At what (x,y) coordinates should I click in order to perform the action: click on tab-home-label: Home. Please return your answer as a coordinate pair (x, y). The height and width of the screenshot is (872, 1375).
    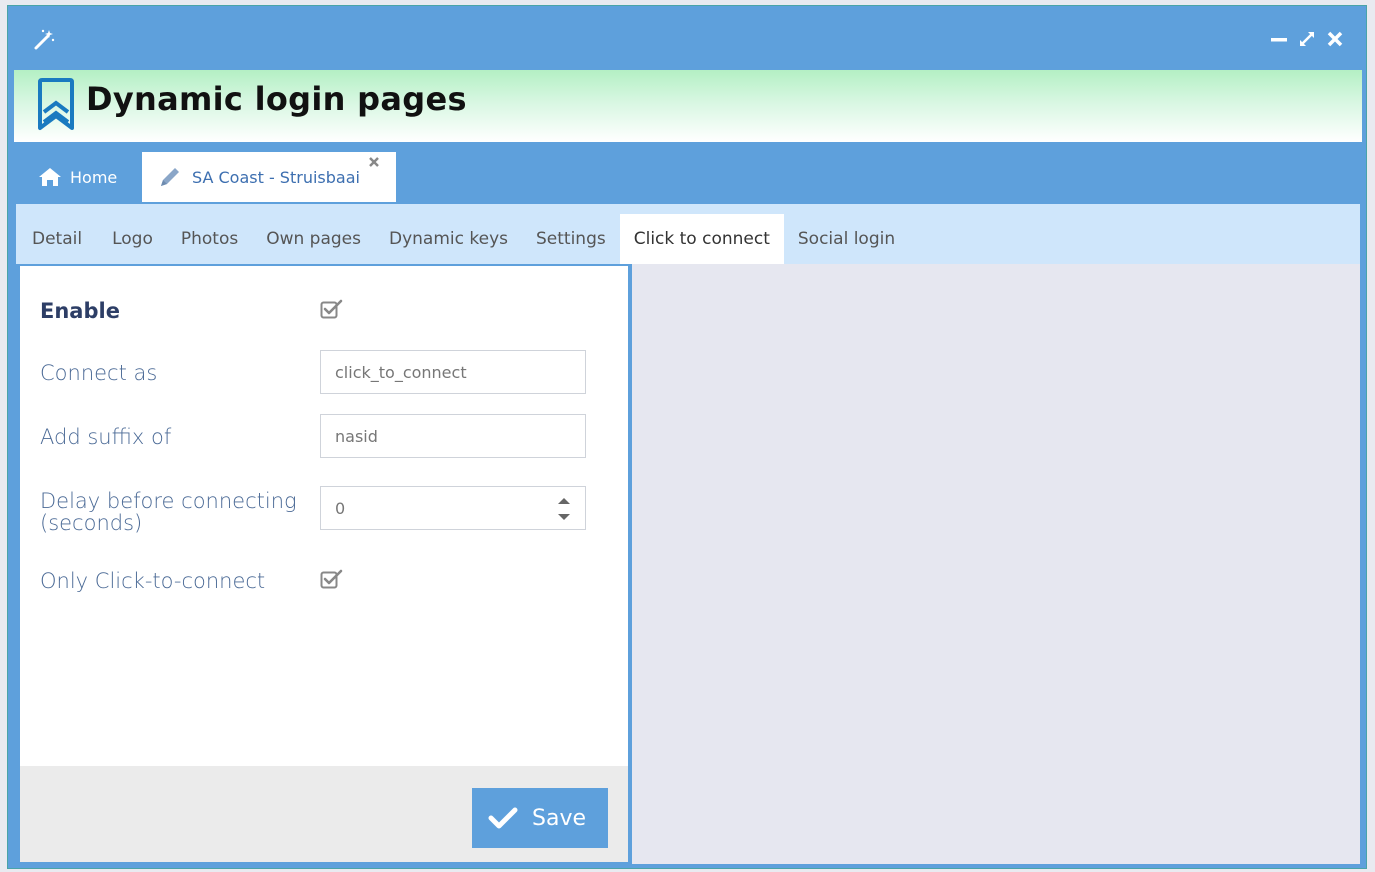
    Looking at the image, I should click on (94, 177).